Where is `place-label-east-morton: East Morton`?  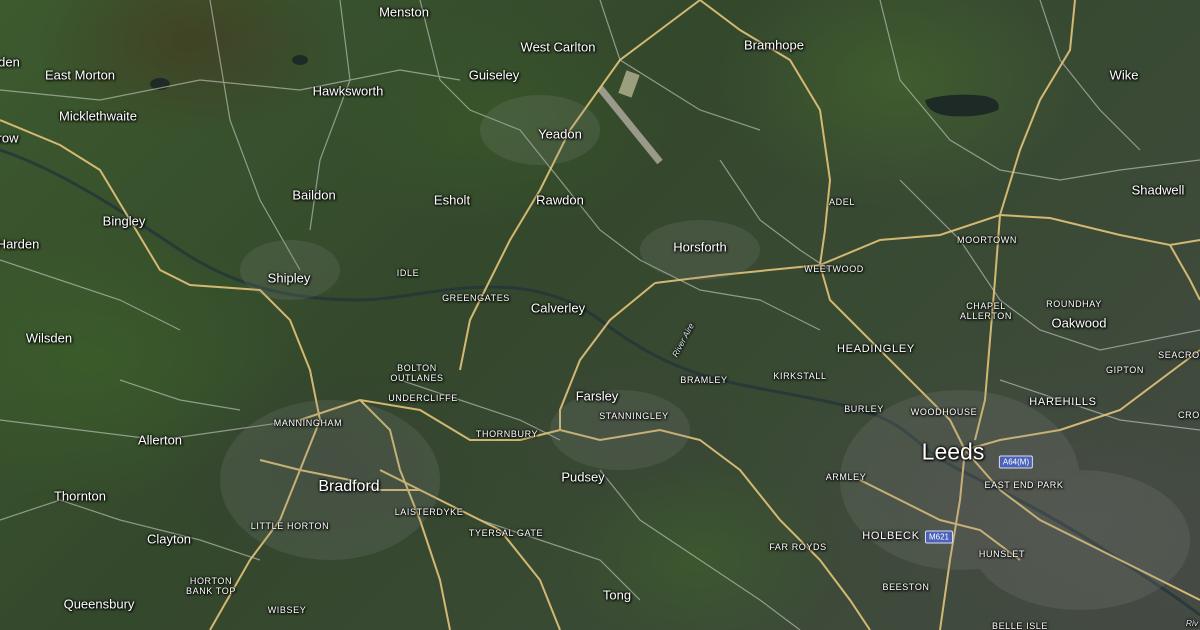
place-label-east-morton: East Morton is located at coordinates (80, 75).